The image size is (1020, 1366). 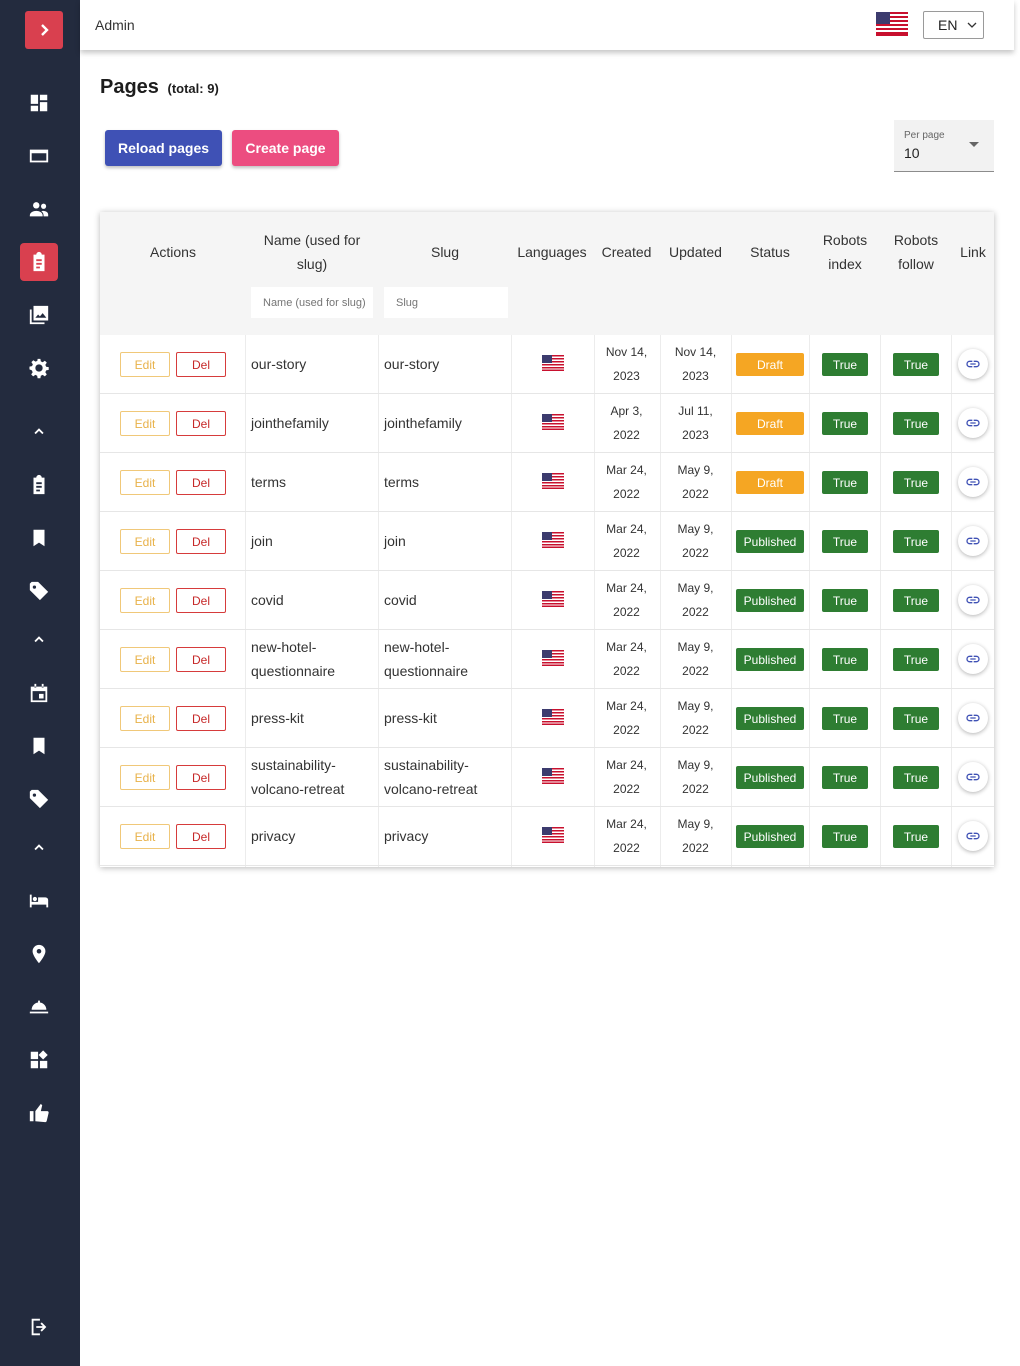 What do you see at coordinates (916, 252) in the screenshot?
I see `header-robots-follow: Robots follow` at bounding box center [916, 252].